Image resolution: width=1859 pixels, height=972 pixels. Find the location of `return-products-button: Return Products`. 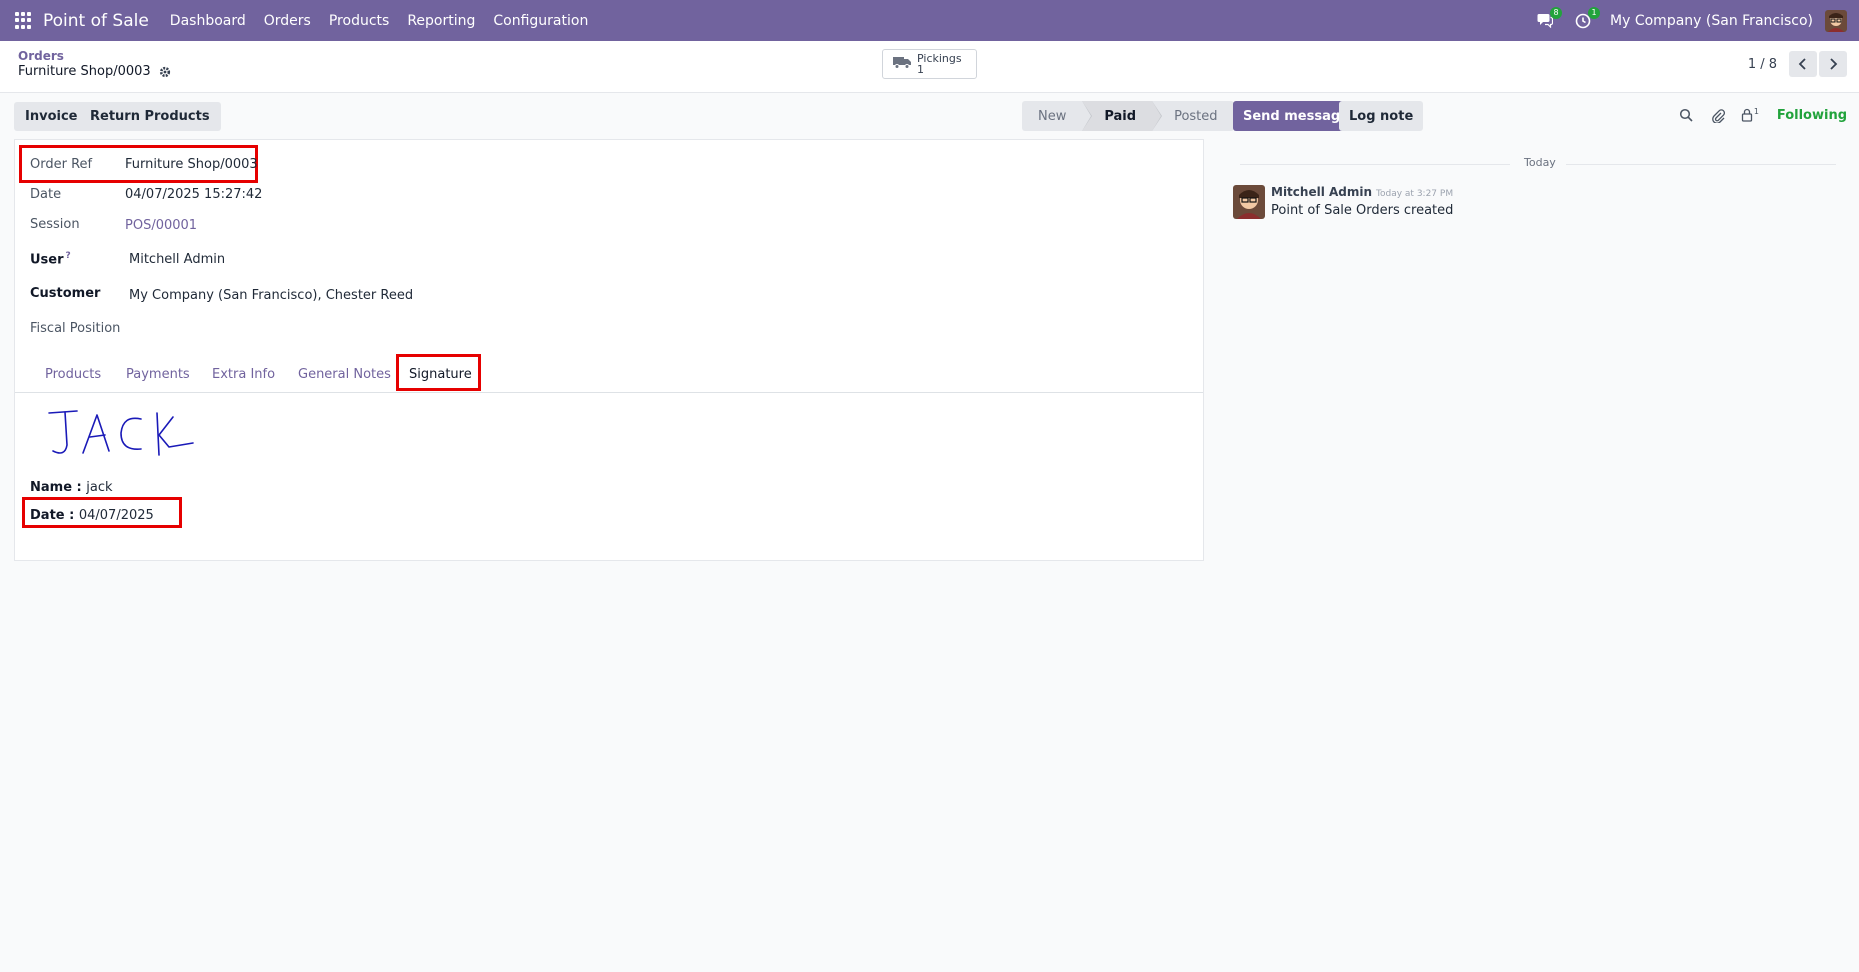

return-products-button: Return Products is located at coordinates (150, 116).